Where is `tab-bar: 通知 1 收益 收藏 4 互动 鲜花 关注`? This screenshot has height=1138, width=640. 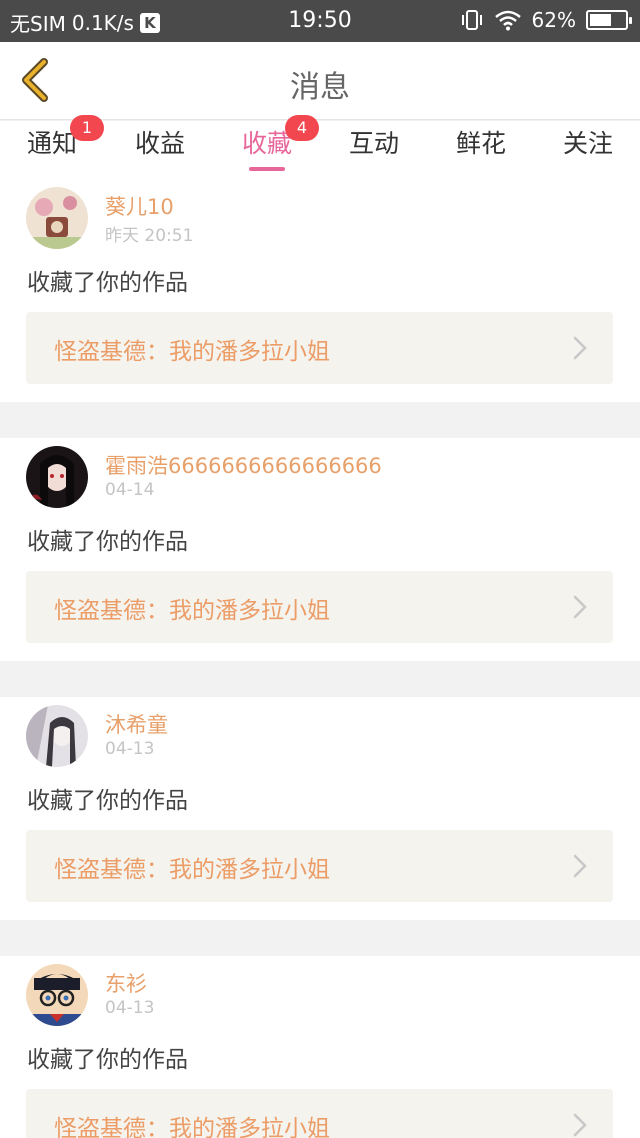 tab-bar: 通知 1 收益 收藏 4 互动 鲜花 关注 is located at coordinates (320, 147).